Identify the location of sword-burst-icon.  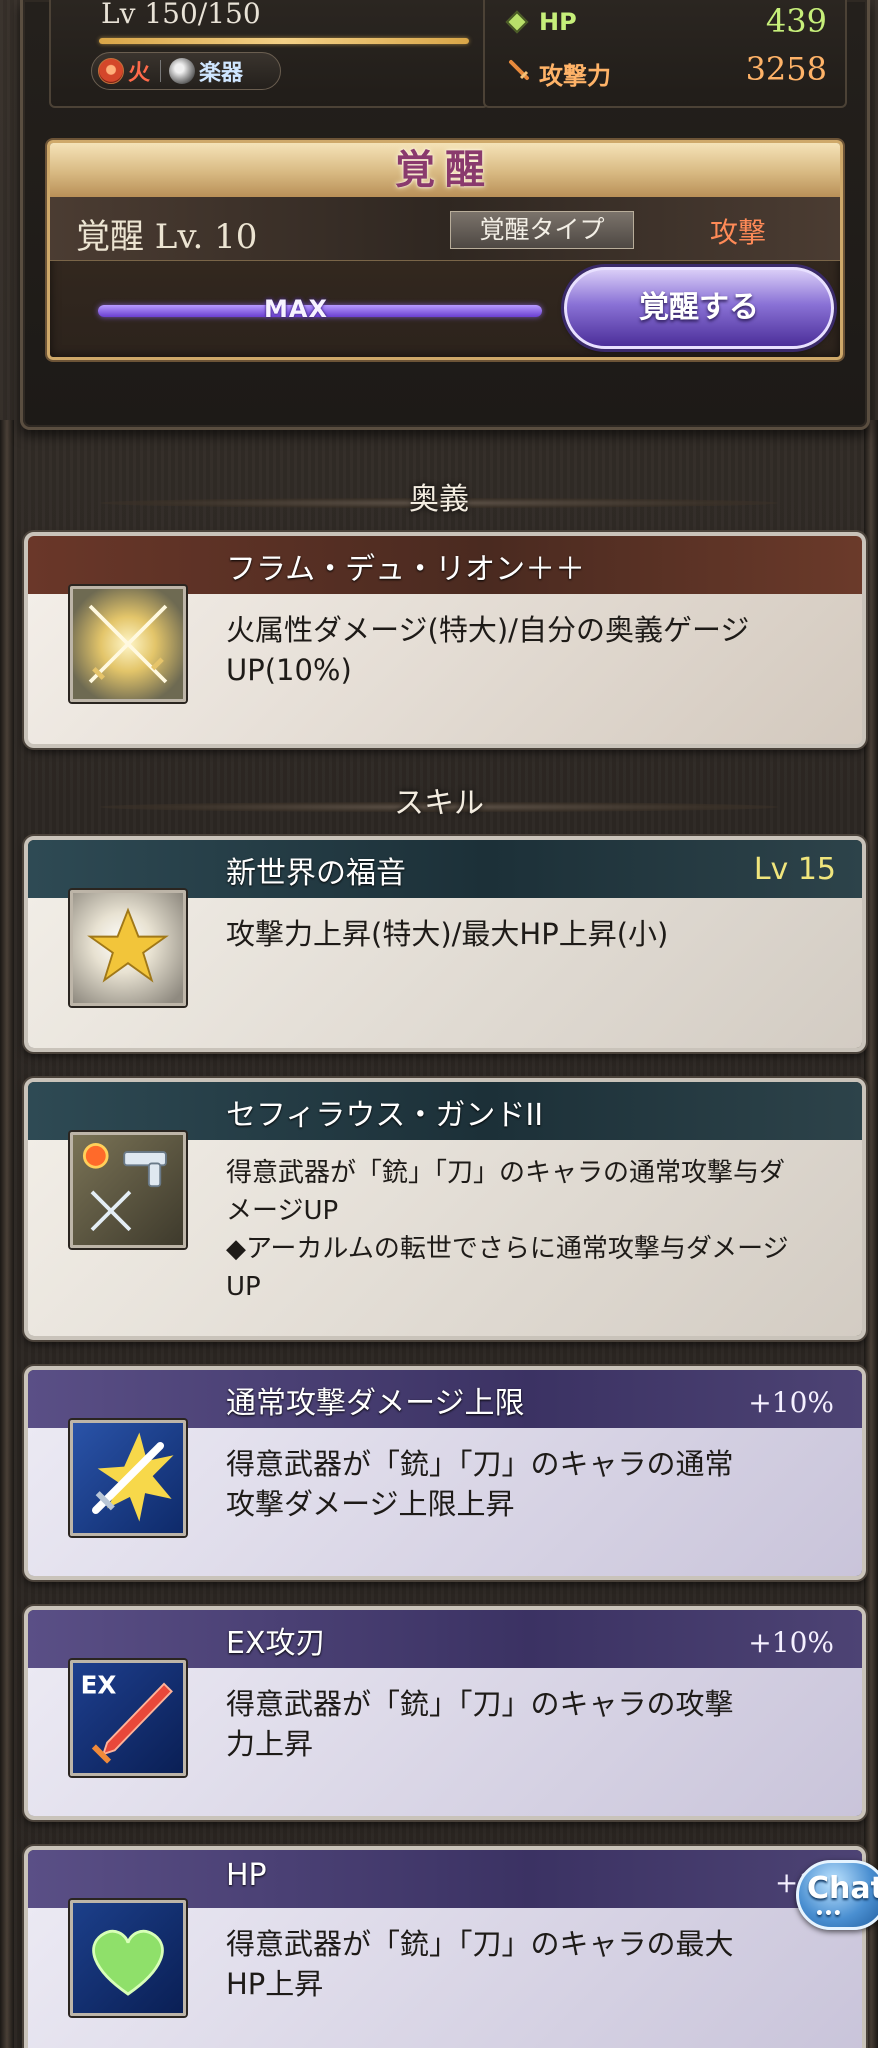
(128, 1478).